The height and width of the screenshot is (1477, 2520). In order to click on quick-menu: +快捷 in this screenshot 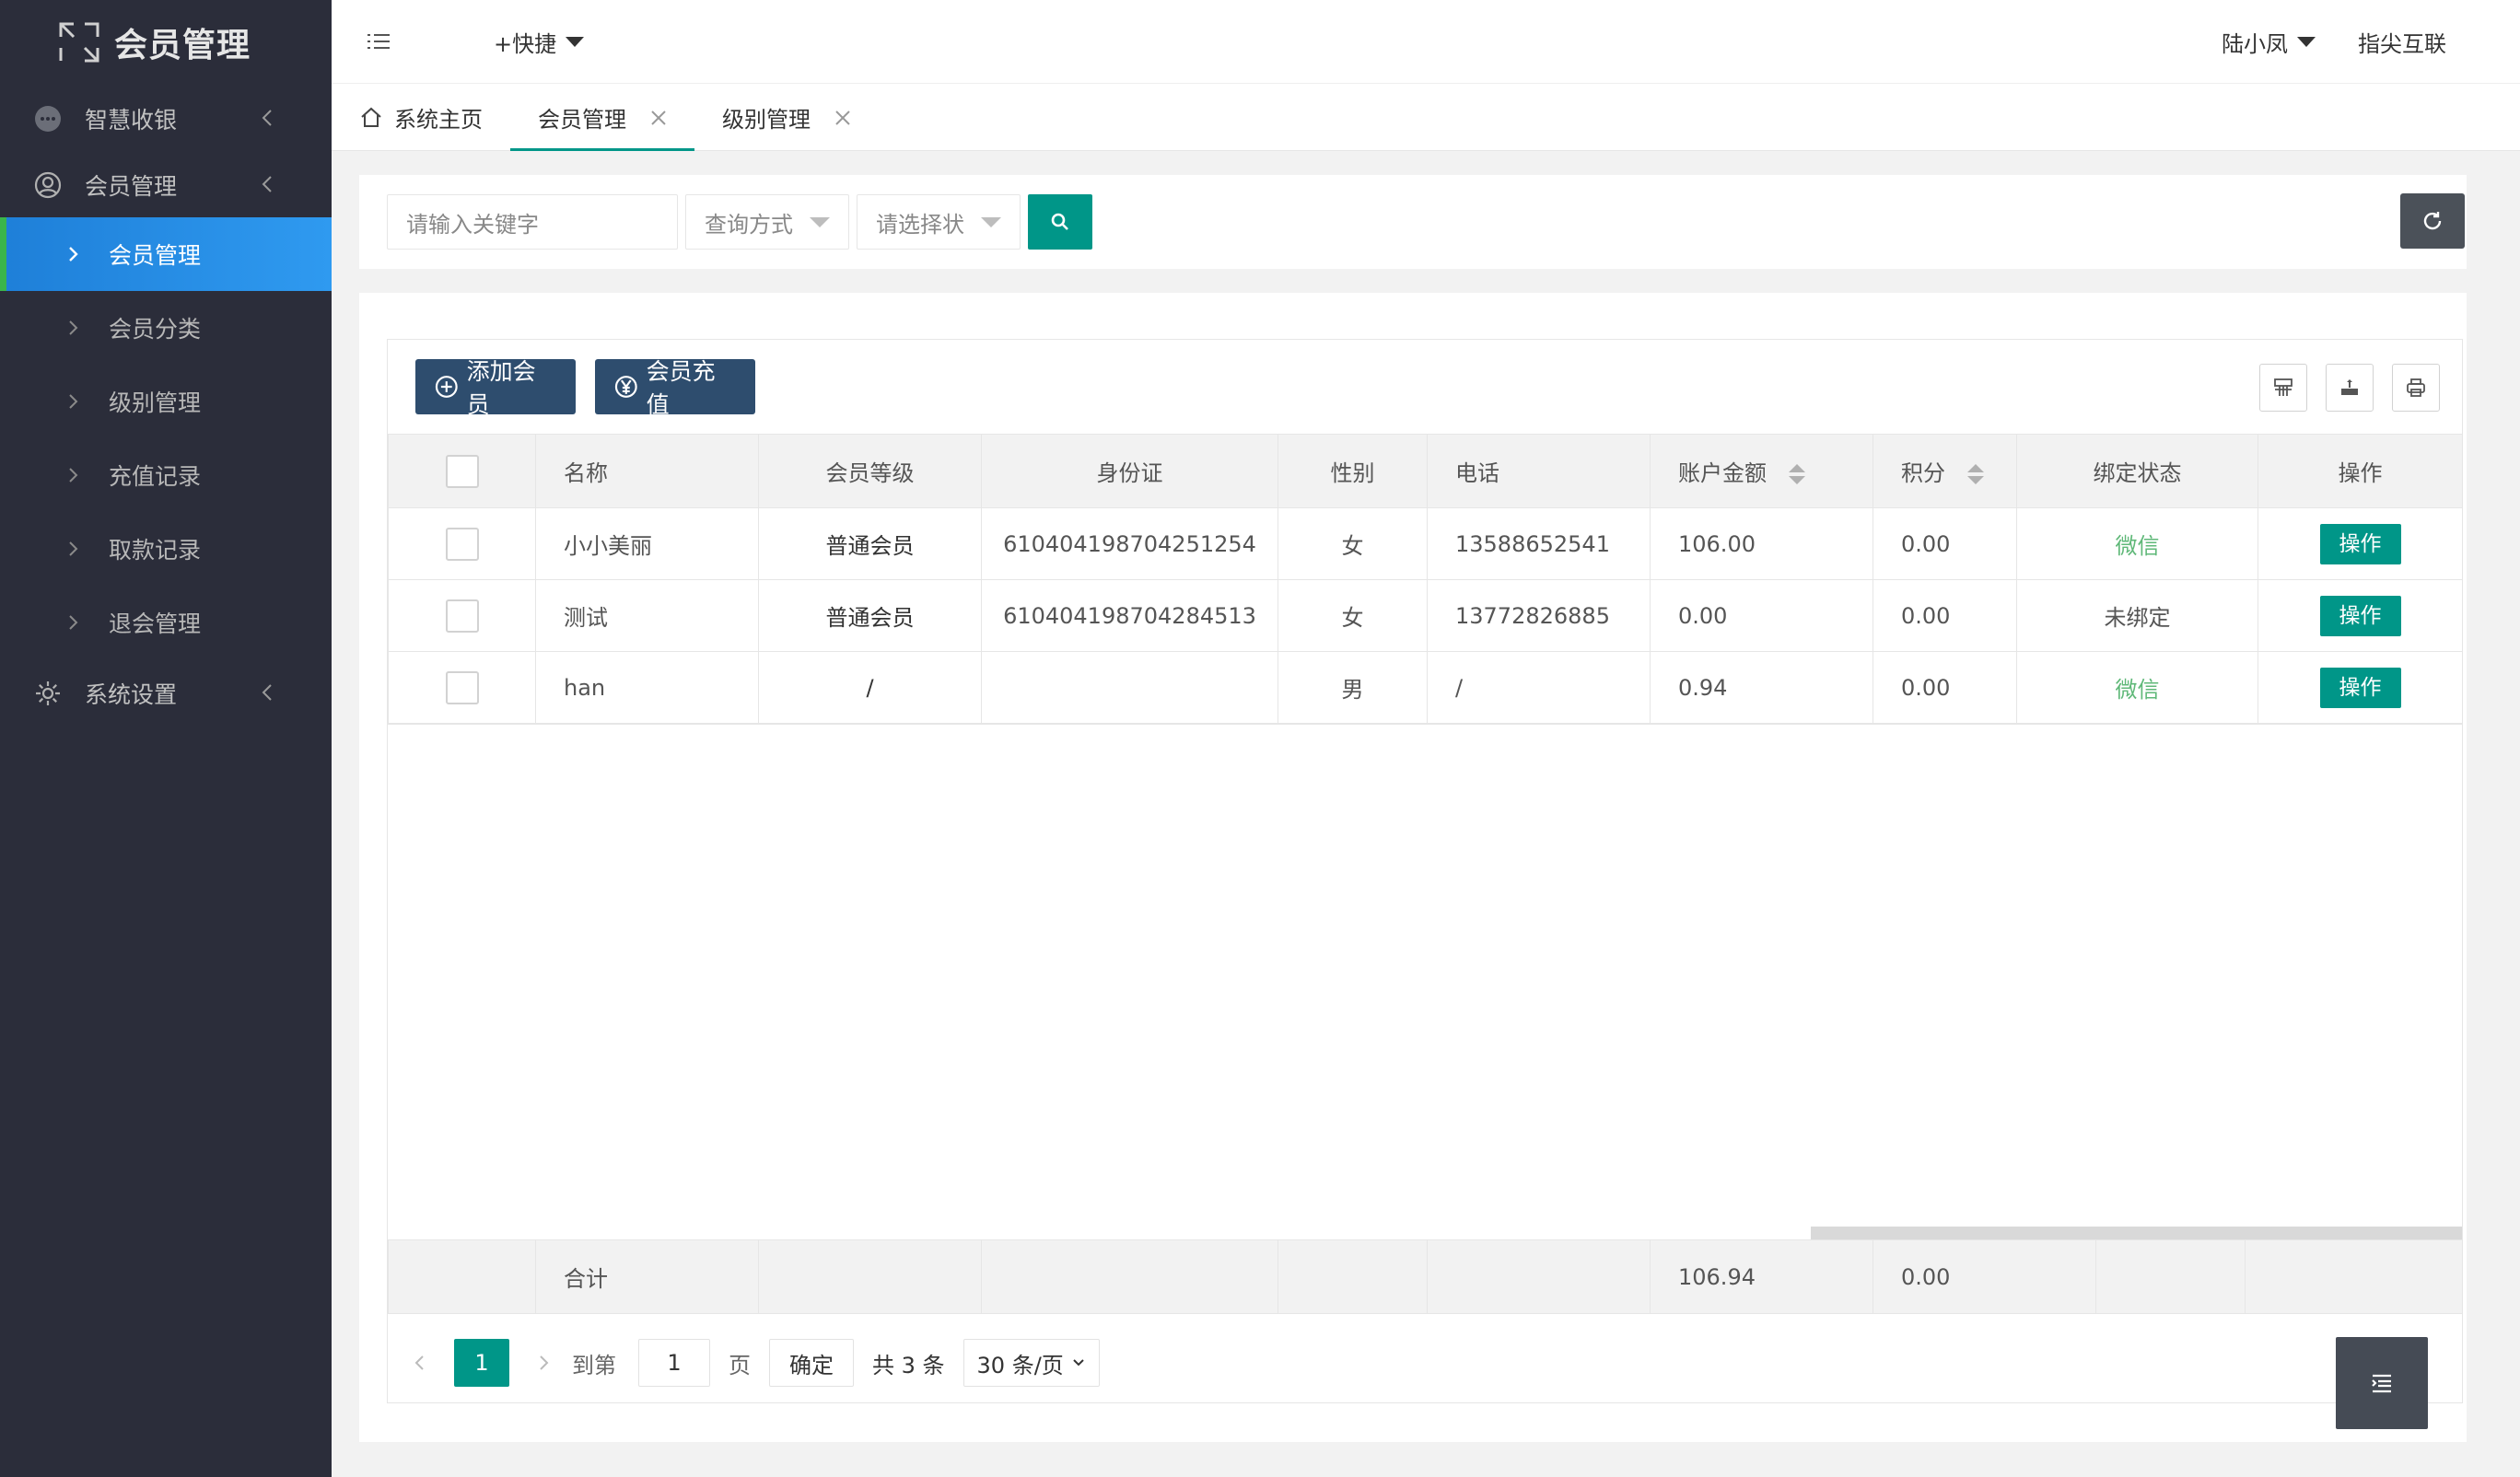, I will do `click(539, 42)`.